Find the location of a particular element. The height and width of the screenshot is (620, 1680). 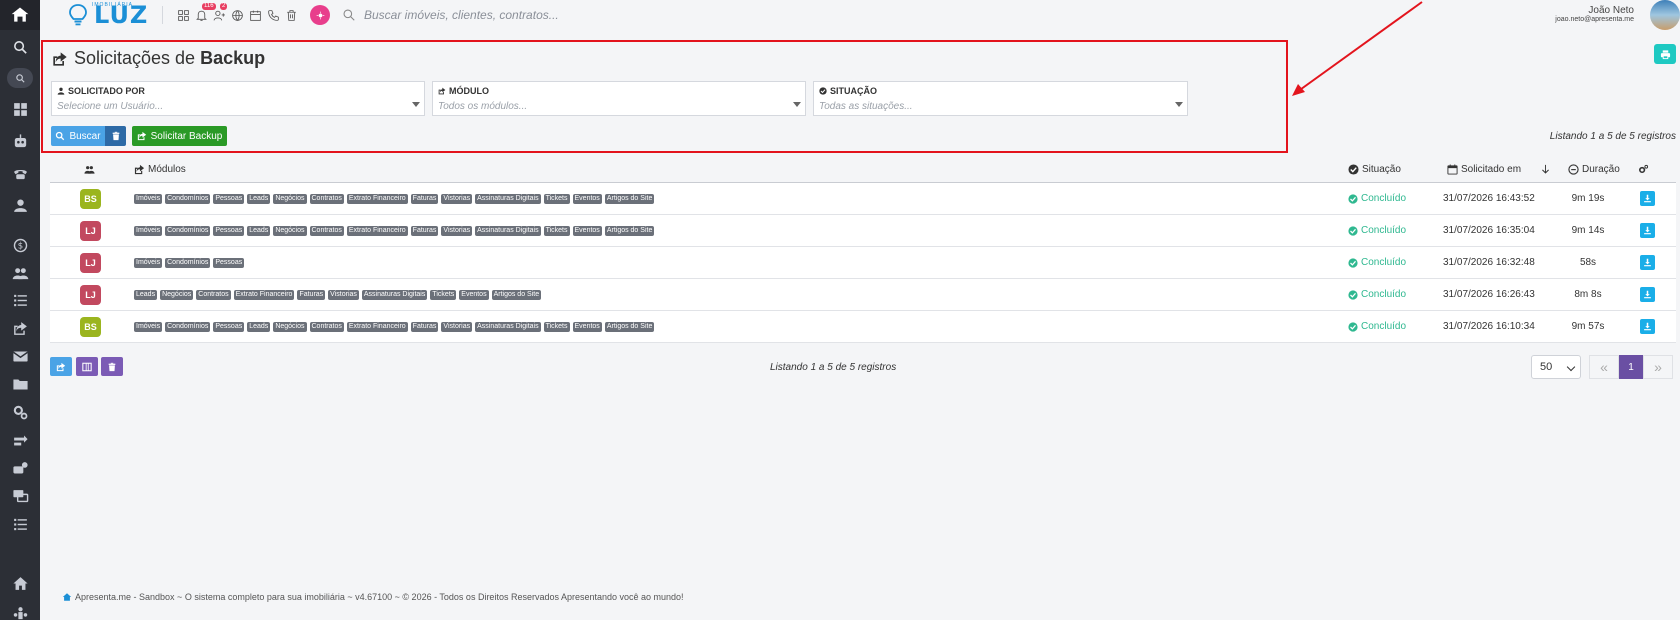

export-button is located at coordinates (61, 366).